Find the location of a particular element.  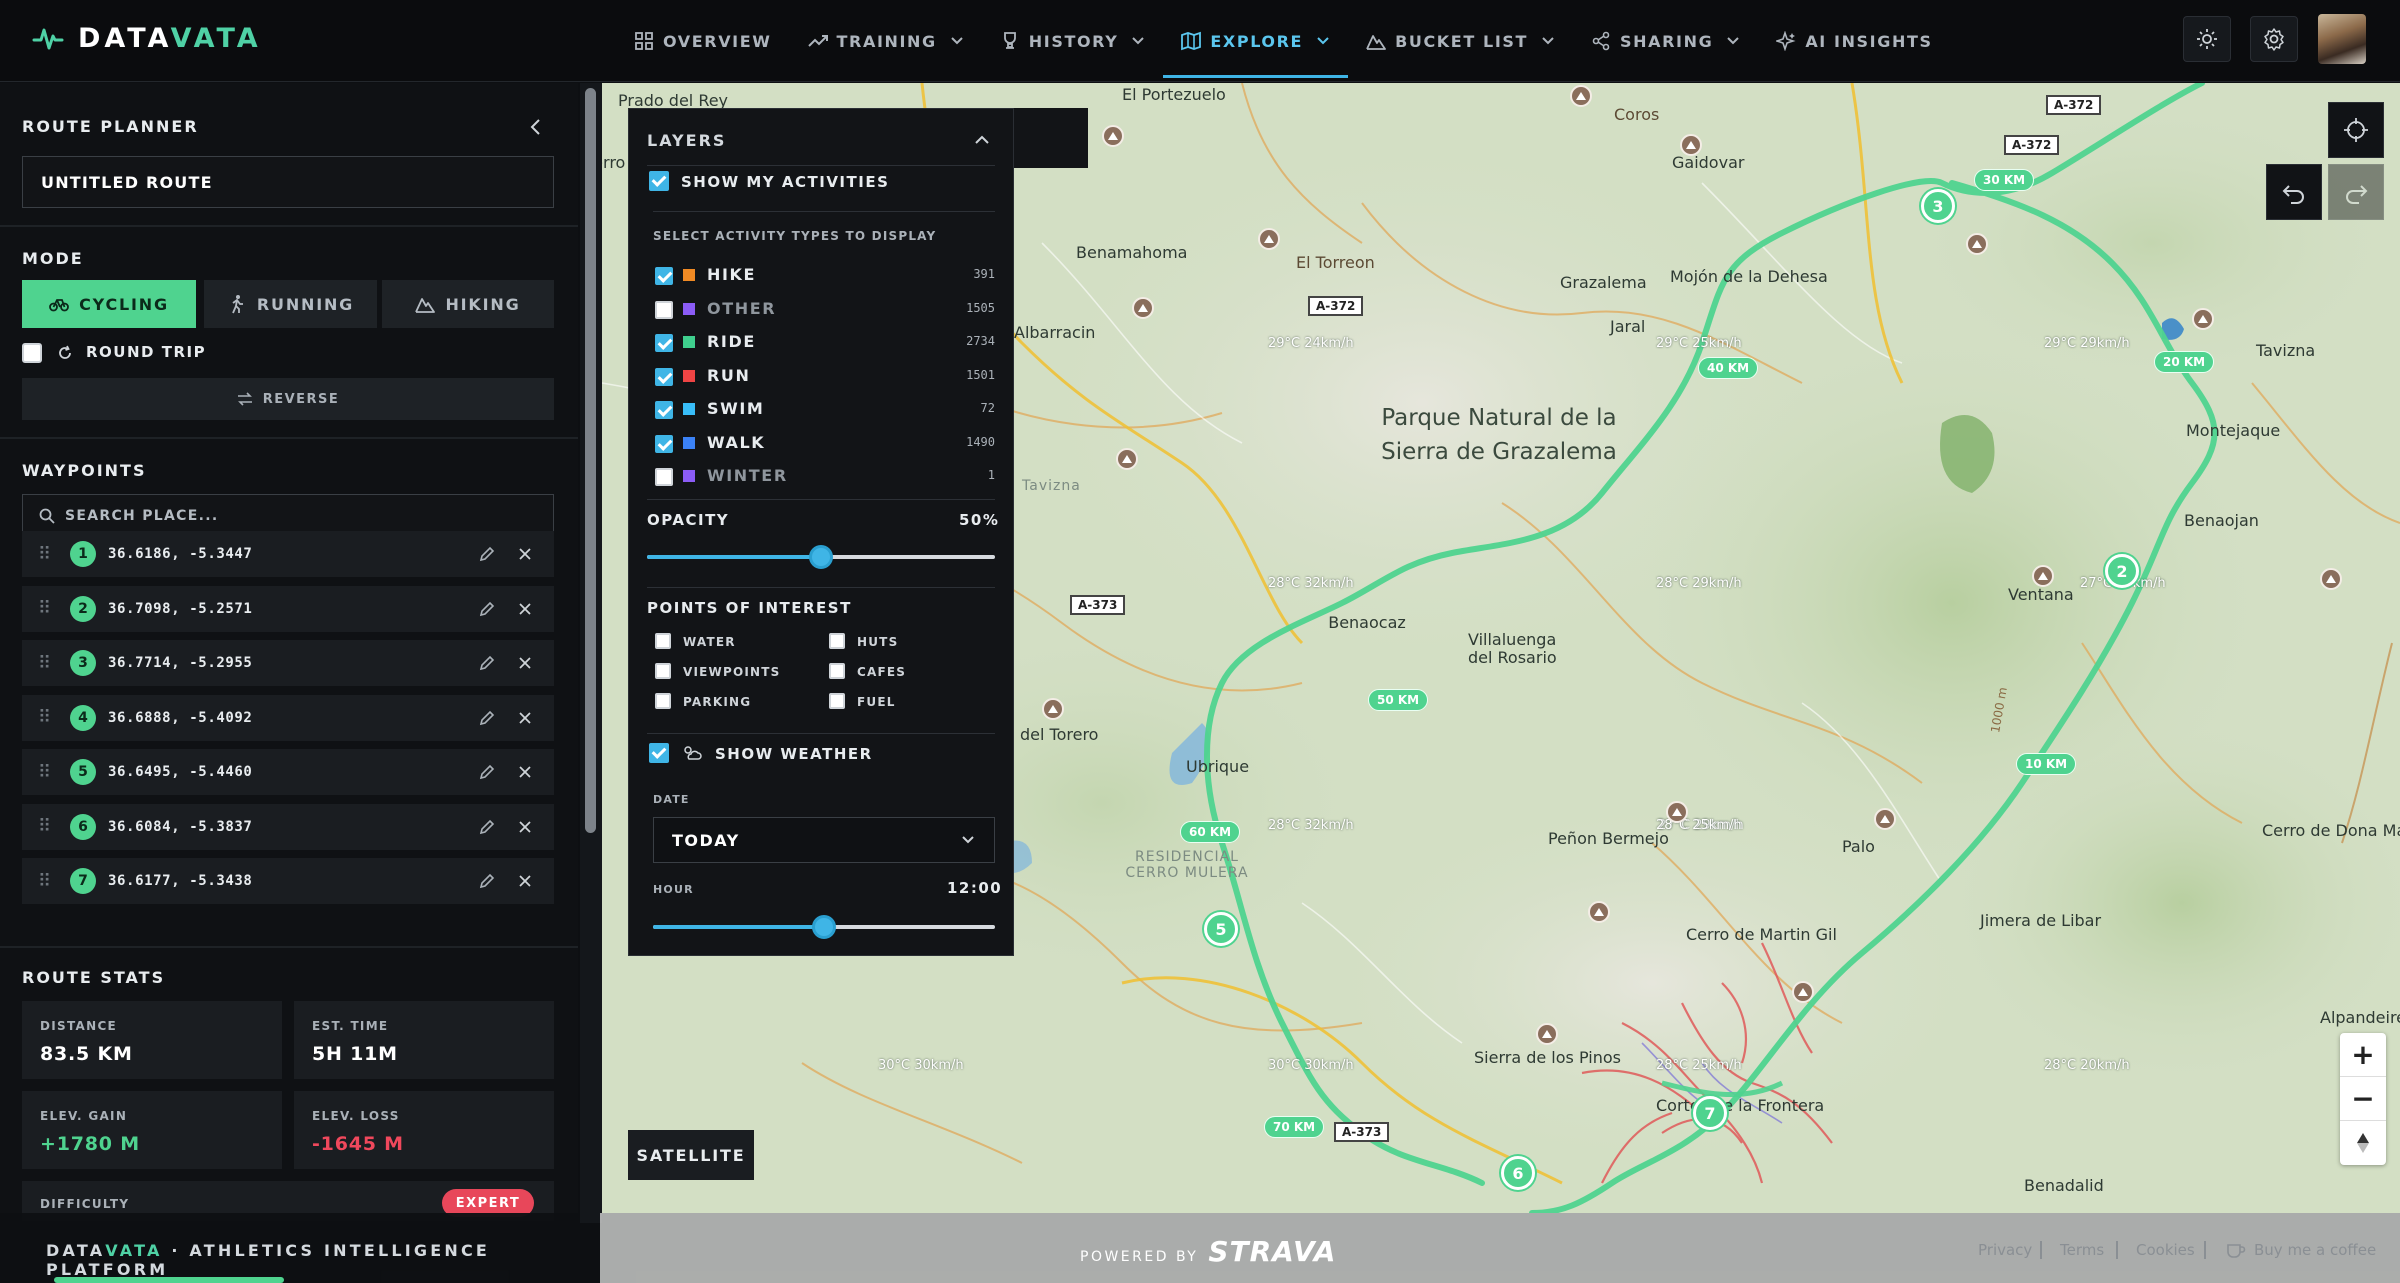

opacity-slider is located at coordinates (821, 557).